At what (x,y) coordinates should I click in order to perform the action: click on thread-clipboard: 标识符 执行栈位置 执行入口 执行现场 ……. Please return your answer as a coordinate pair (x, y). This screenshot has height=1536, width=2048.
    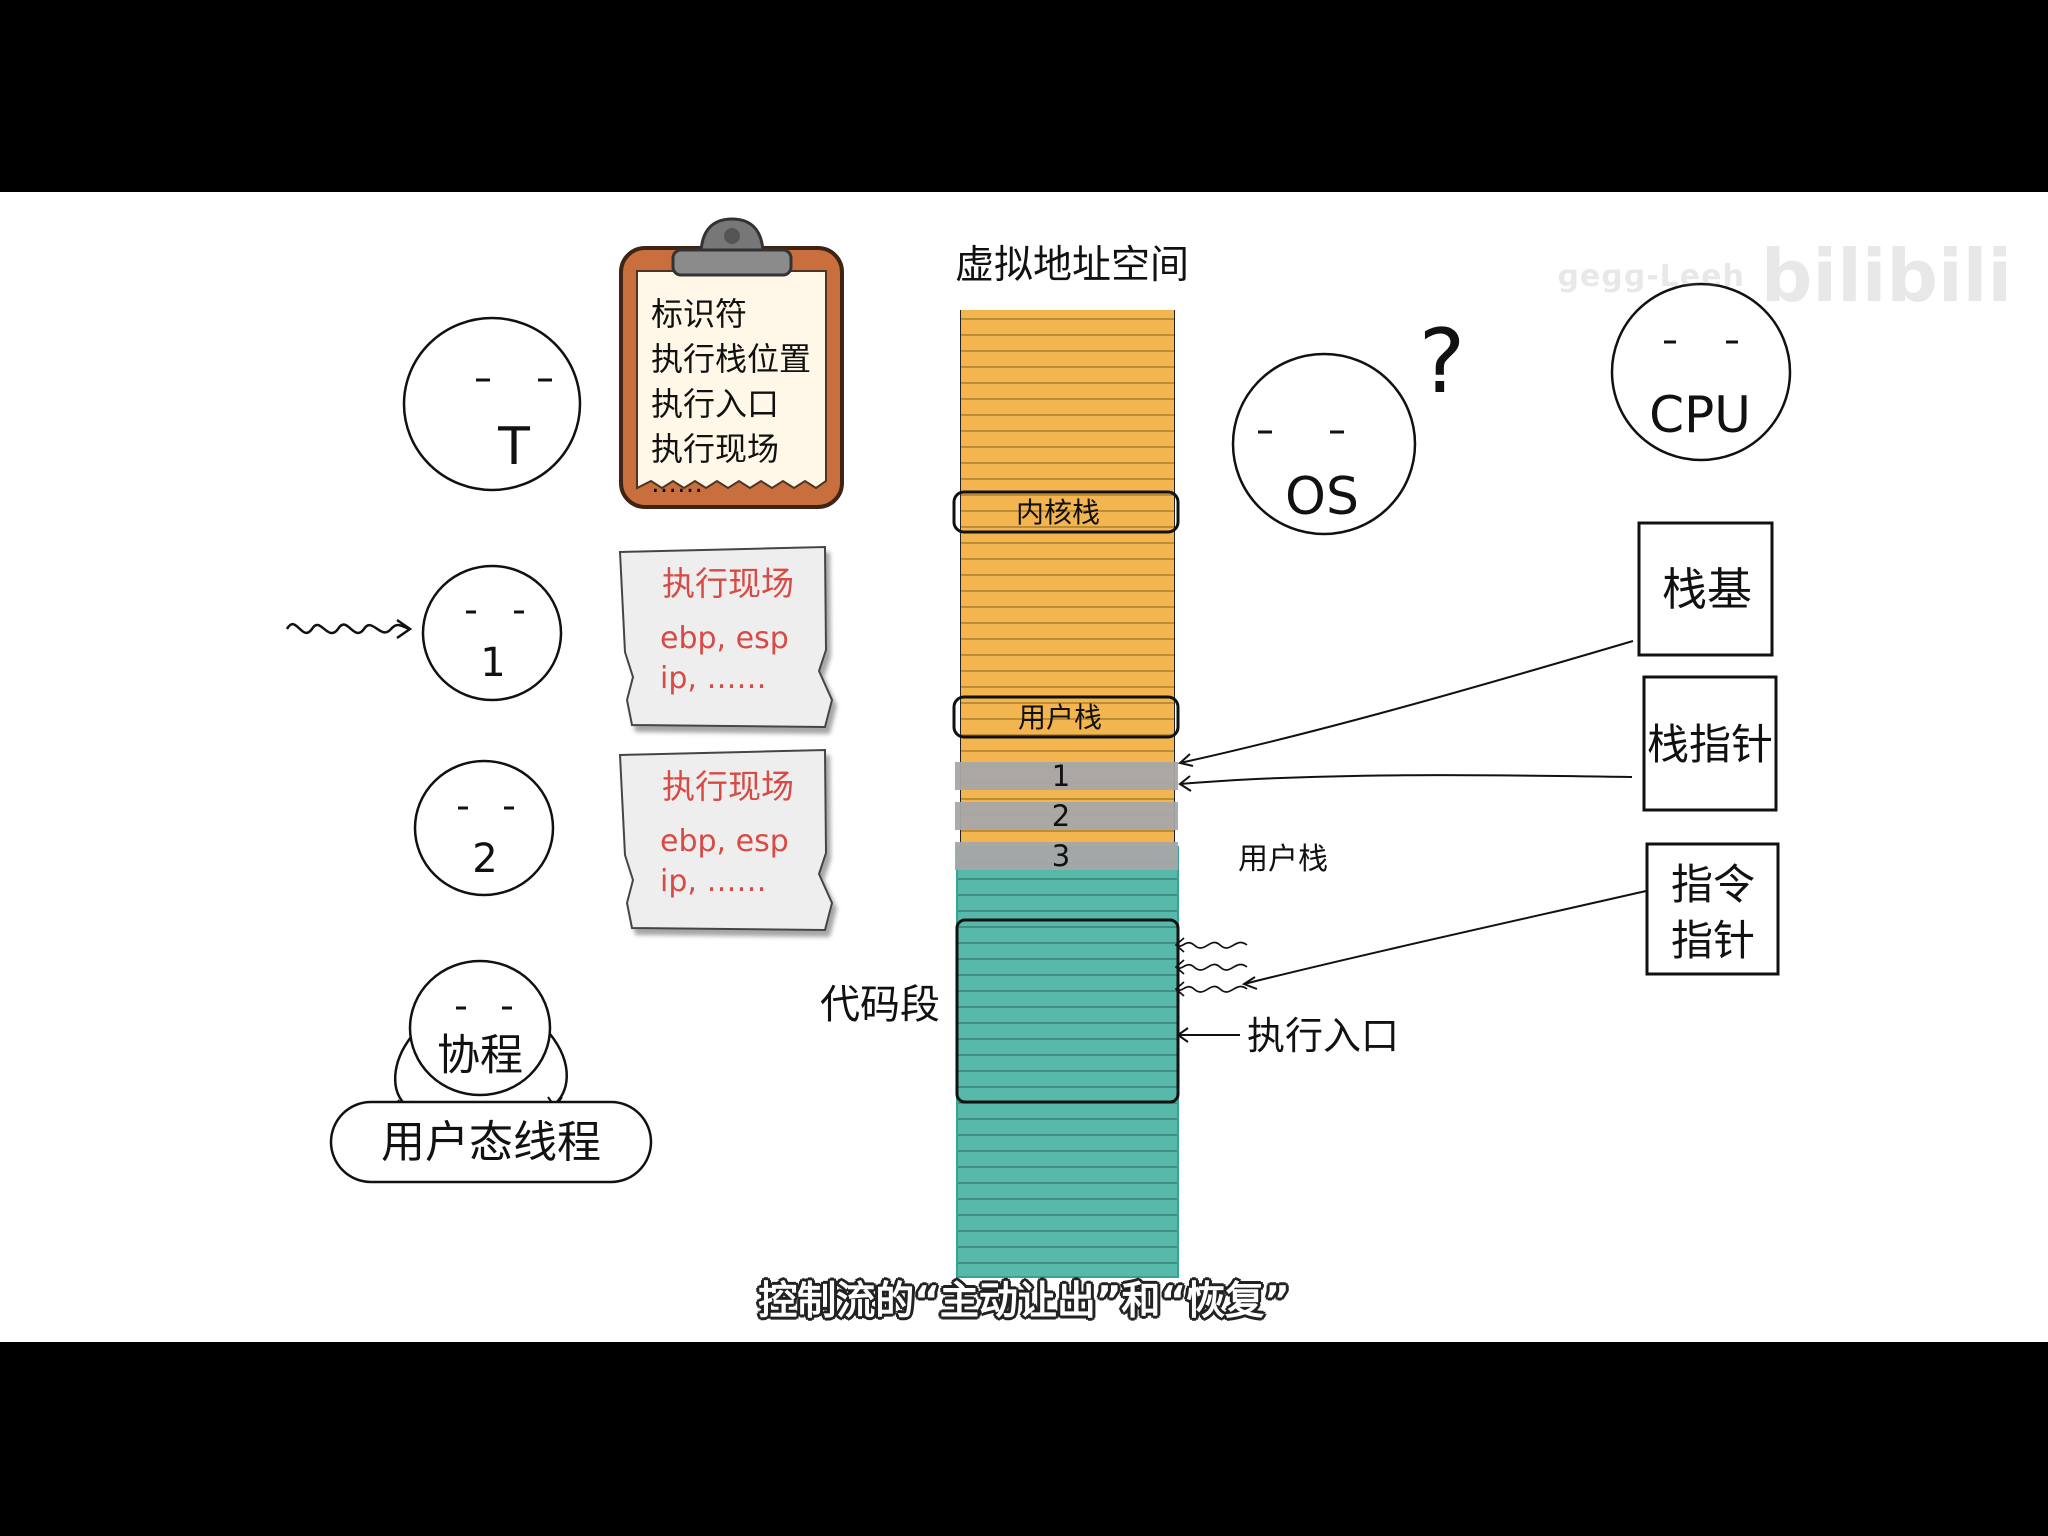
    Looking at the image, I should click on (731, 363).